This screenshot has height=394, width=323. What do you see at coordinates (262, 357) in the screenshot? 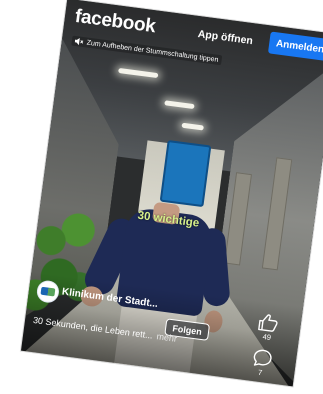
I see `comment-bubble-icon` at bounding box center [262, 357].